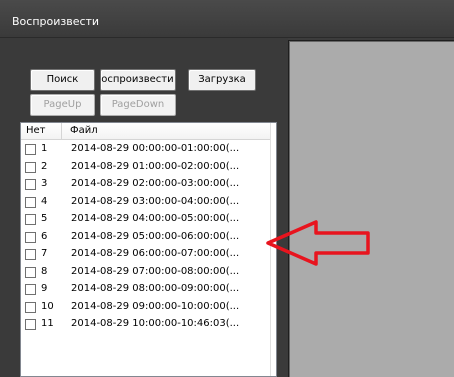 The image size is (454, 377). I want to click on play-button: Воспроизвести, so click(138, 80).